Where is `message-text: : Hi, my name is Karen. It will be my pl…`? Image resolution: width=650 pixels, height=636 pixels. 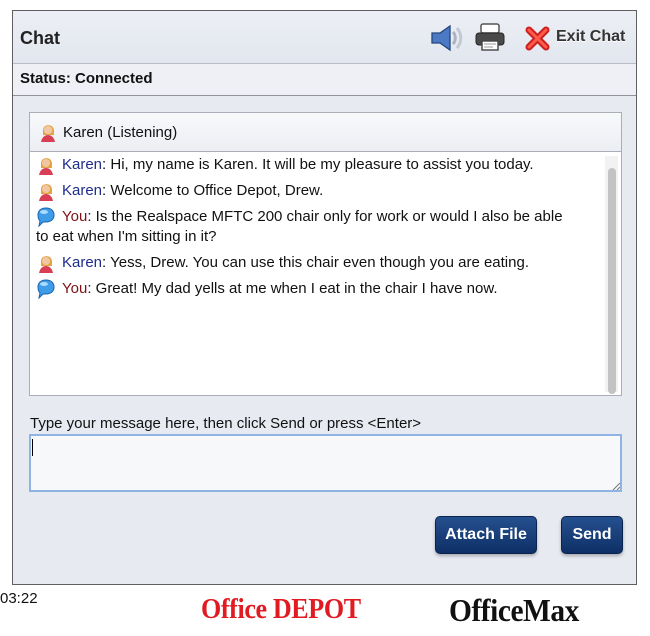 message-text: : Hi, my name is Karen. It will be my pl… is located at coordinates (318, 164).